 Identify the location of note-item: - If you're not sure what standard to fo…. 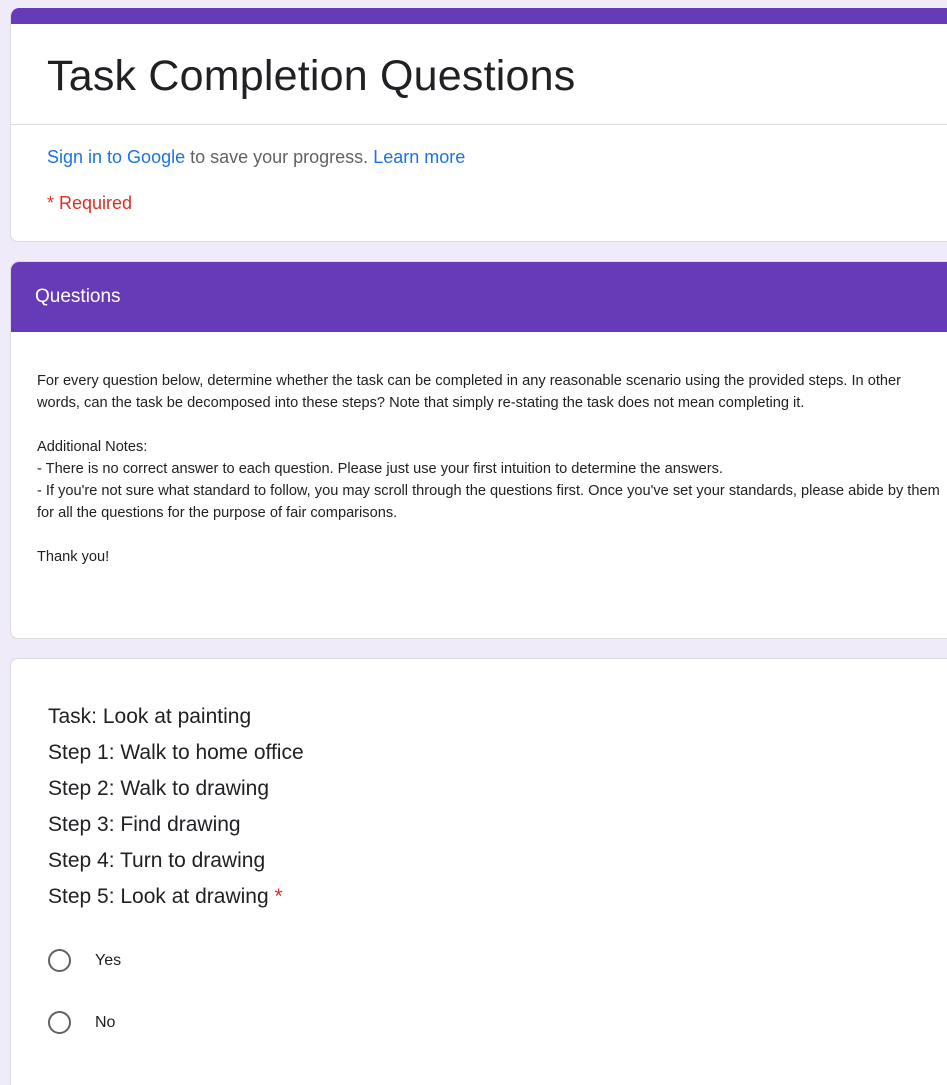
(488, 502).